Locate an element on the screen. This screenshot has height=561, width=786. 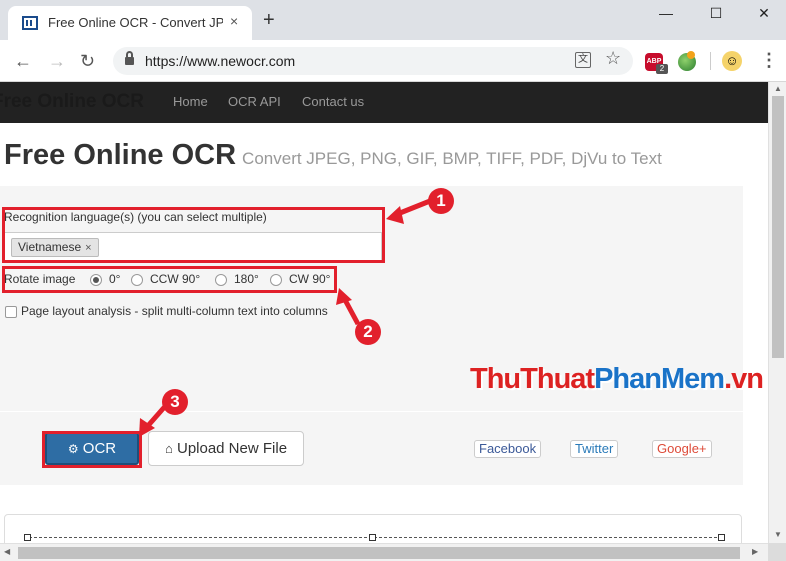
scroll-left-icon: ◀ is located at coordinates (7, 551).